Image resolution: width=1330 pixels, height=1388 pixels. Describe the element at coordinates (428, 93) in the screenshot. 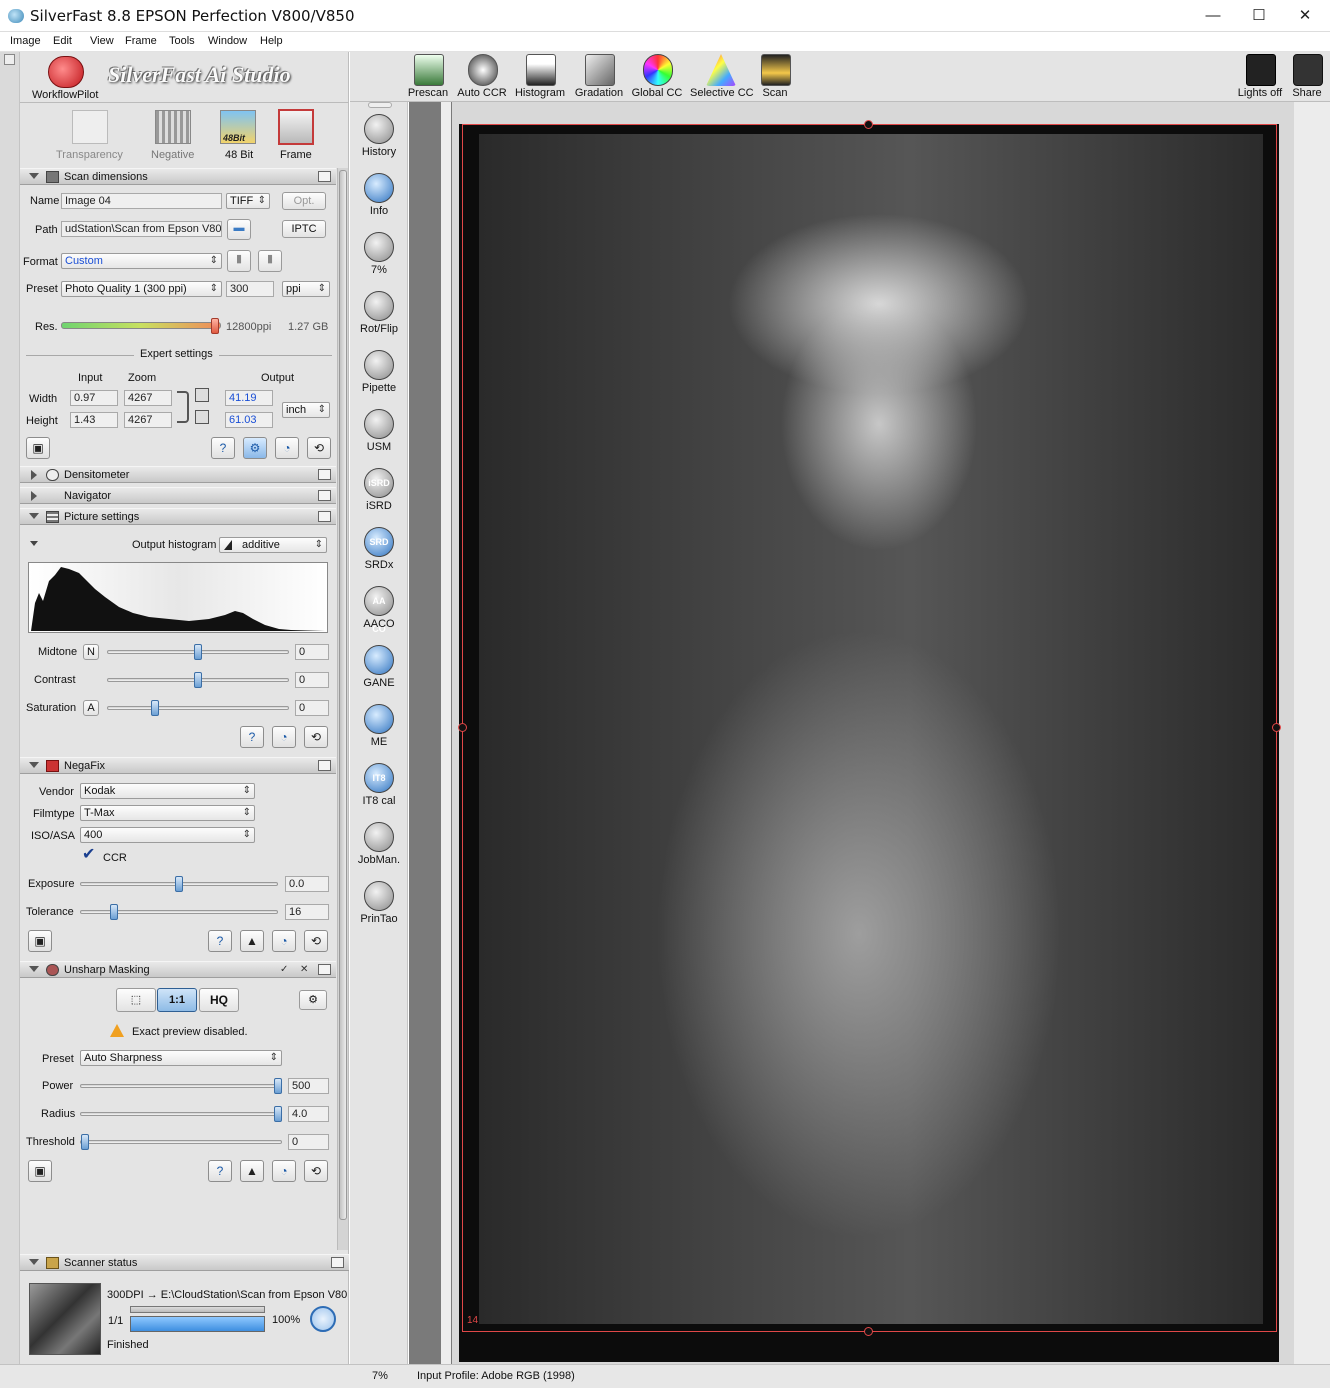

I see `prescan-label: Prescan` at that location.